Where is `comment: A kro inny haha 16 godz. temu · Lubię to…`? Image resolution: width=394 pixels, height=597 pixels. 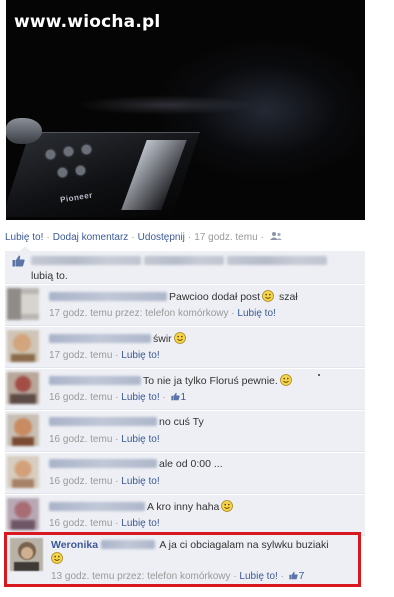
comment: A kro inny haha 16 godz. temu · Lubię to… is located at coordinates (185, 515).